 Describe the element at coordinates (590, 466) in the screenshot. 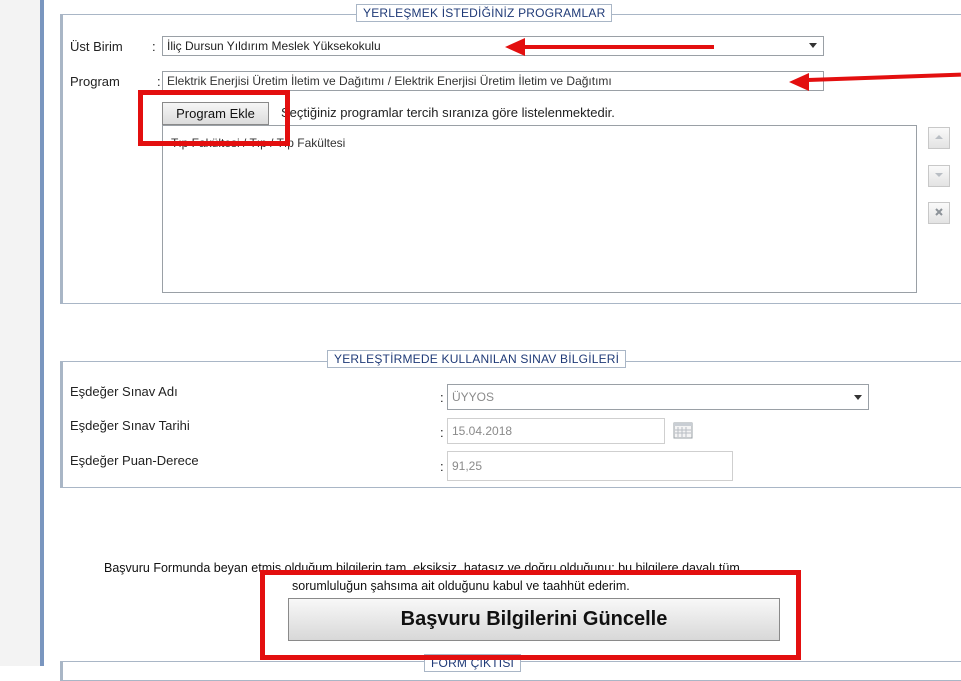

I see `score-input: 91,25` at that location.